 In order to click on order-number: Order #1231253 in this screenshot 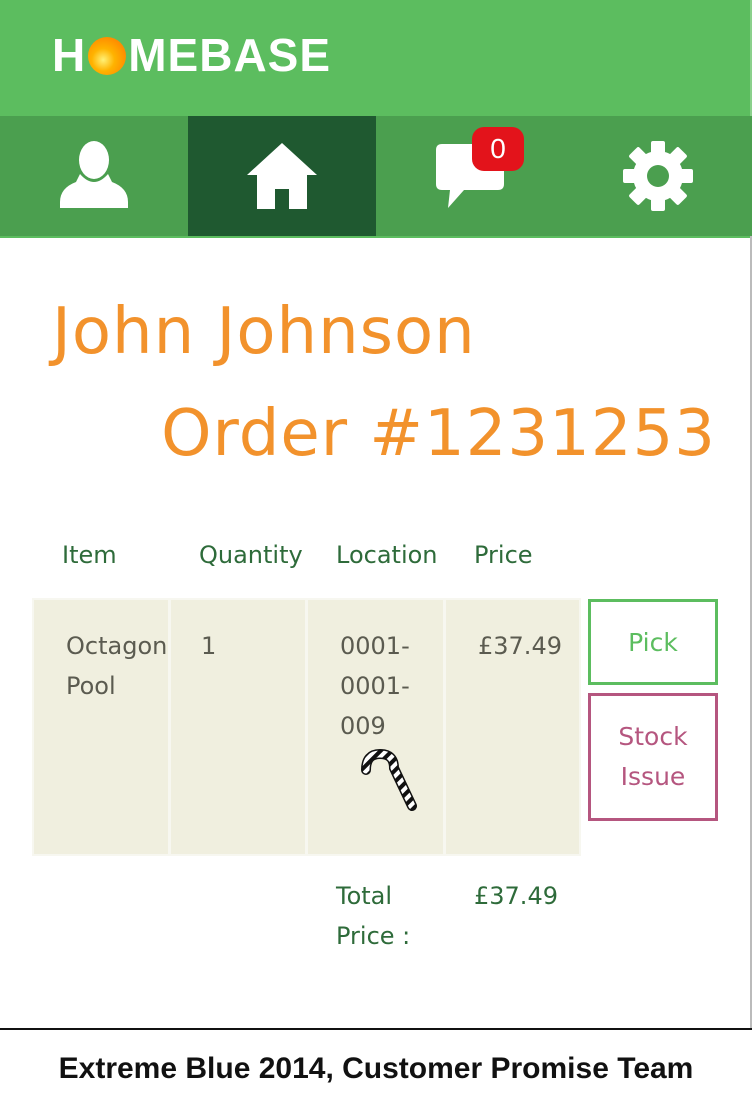, I will do `click(438, 434)`.